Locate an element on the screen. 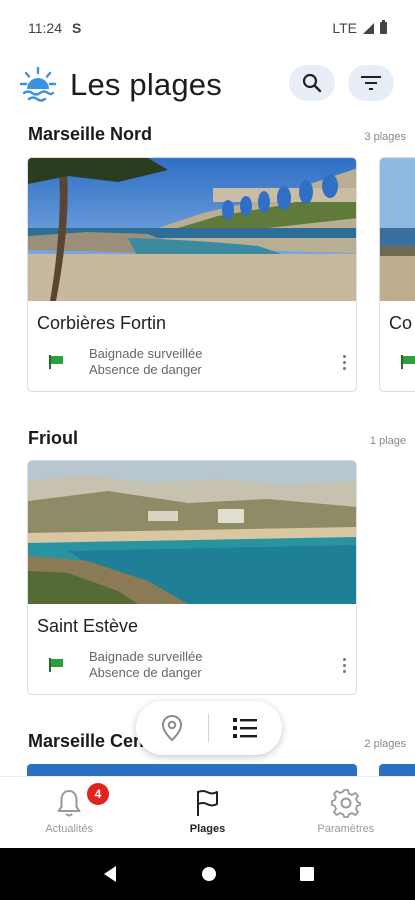 The width and height of the screenshot is (415, 900). view-toggle is located at coordinates (209, 728).